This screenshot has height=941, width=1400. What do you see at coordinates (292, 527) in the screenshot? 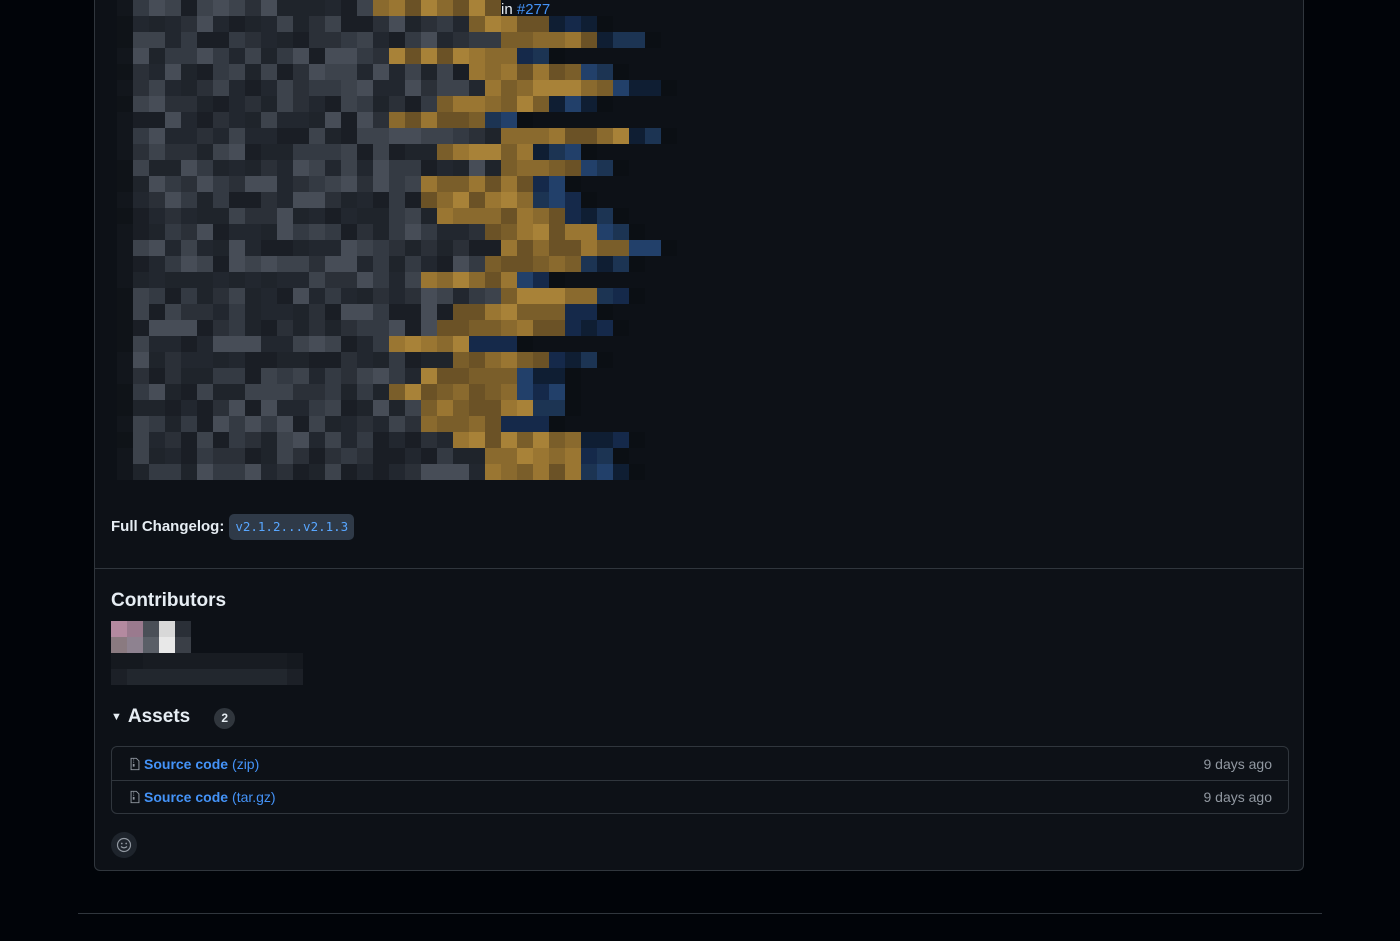
I see `full-changelog-link: v2.1.2...v2.1.3` at bounding box center [292, 527].